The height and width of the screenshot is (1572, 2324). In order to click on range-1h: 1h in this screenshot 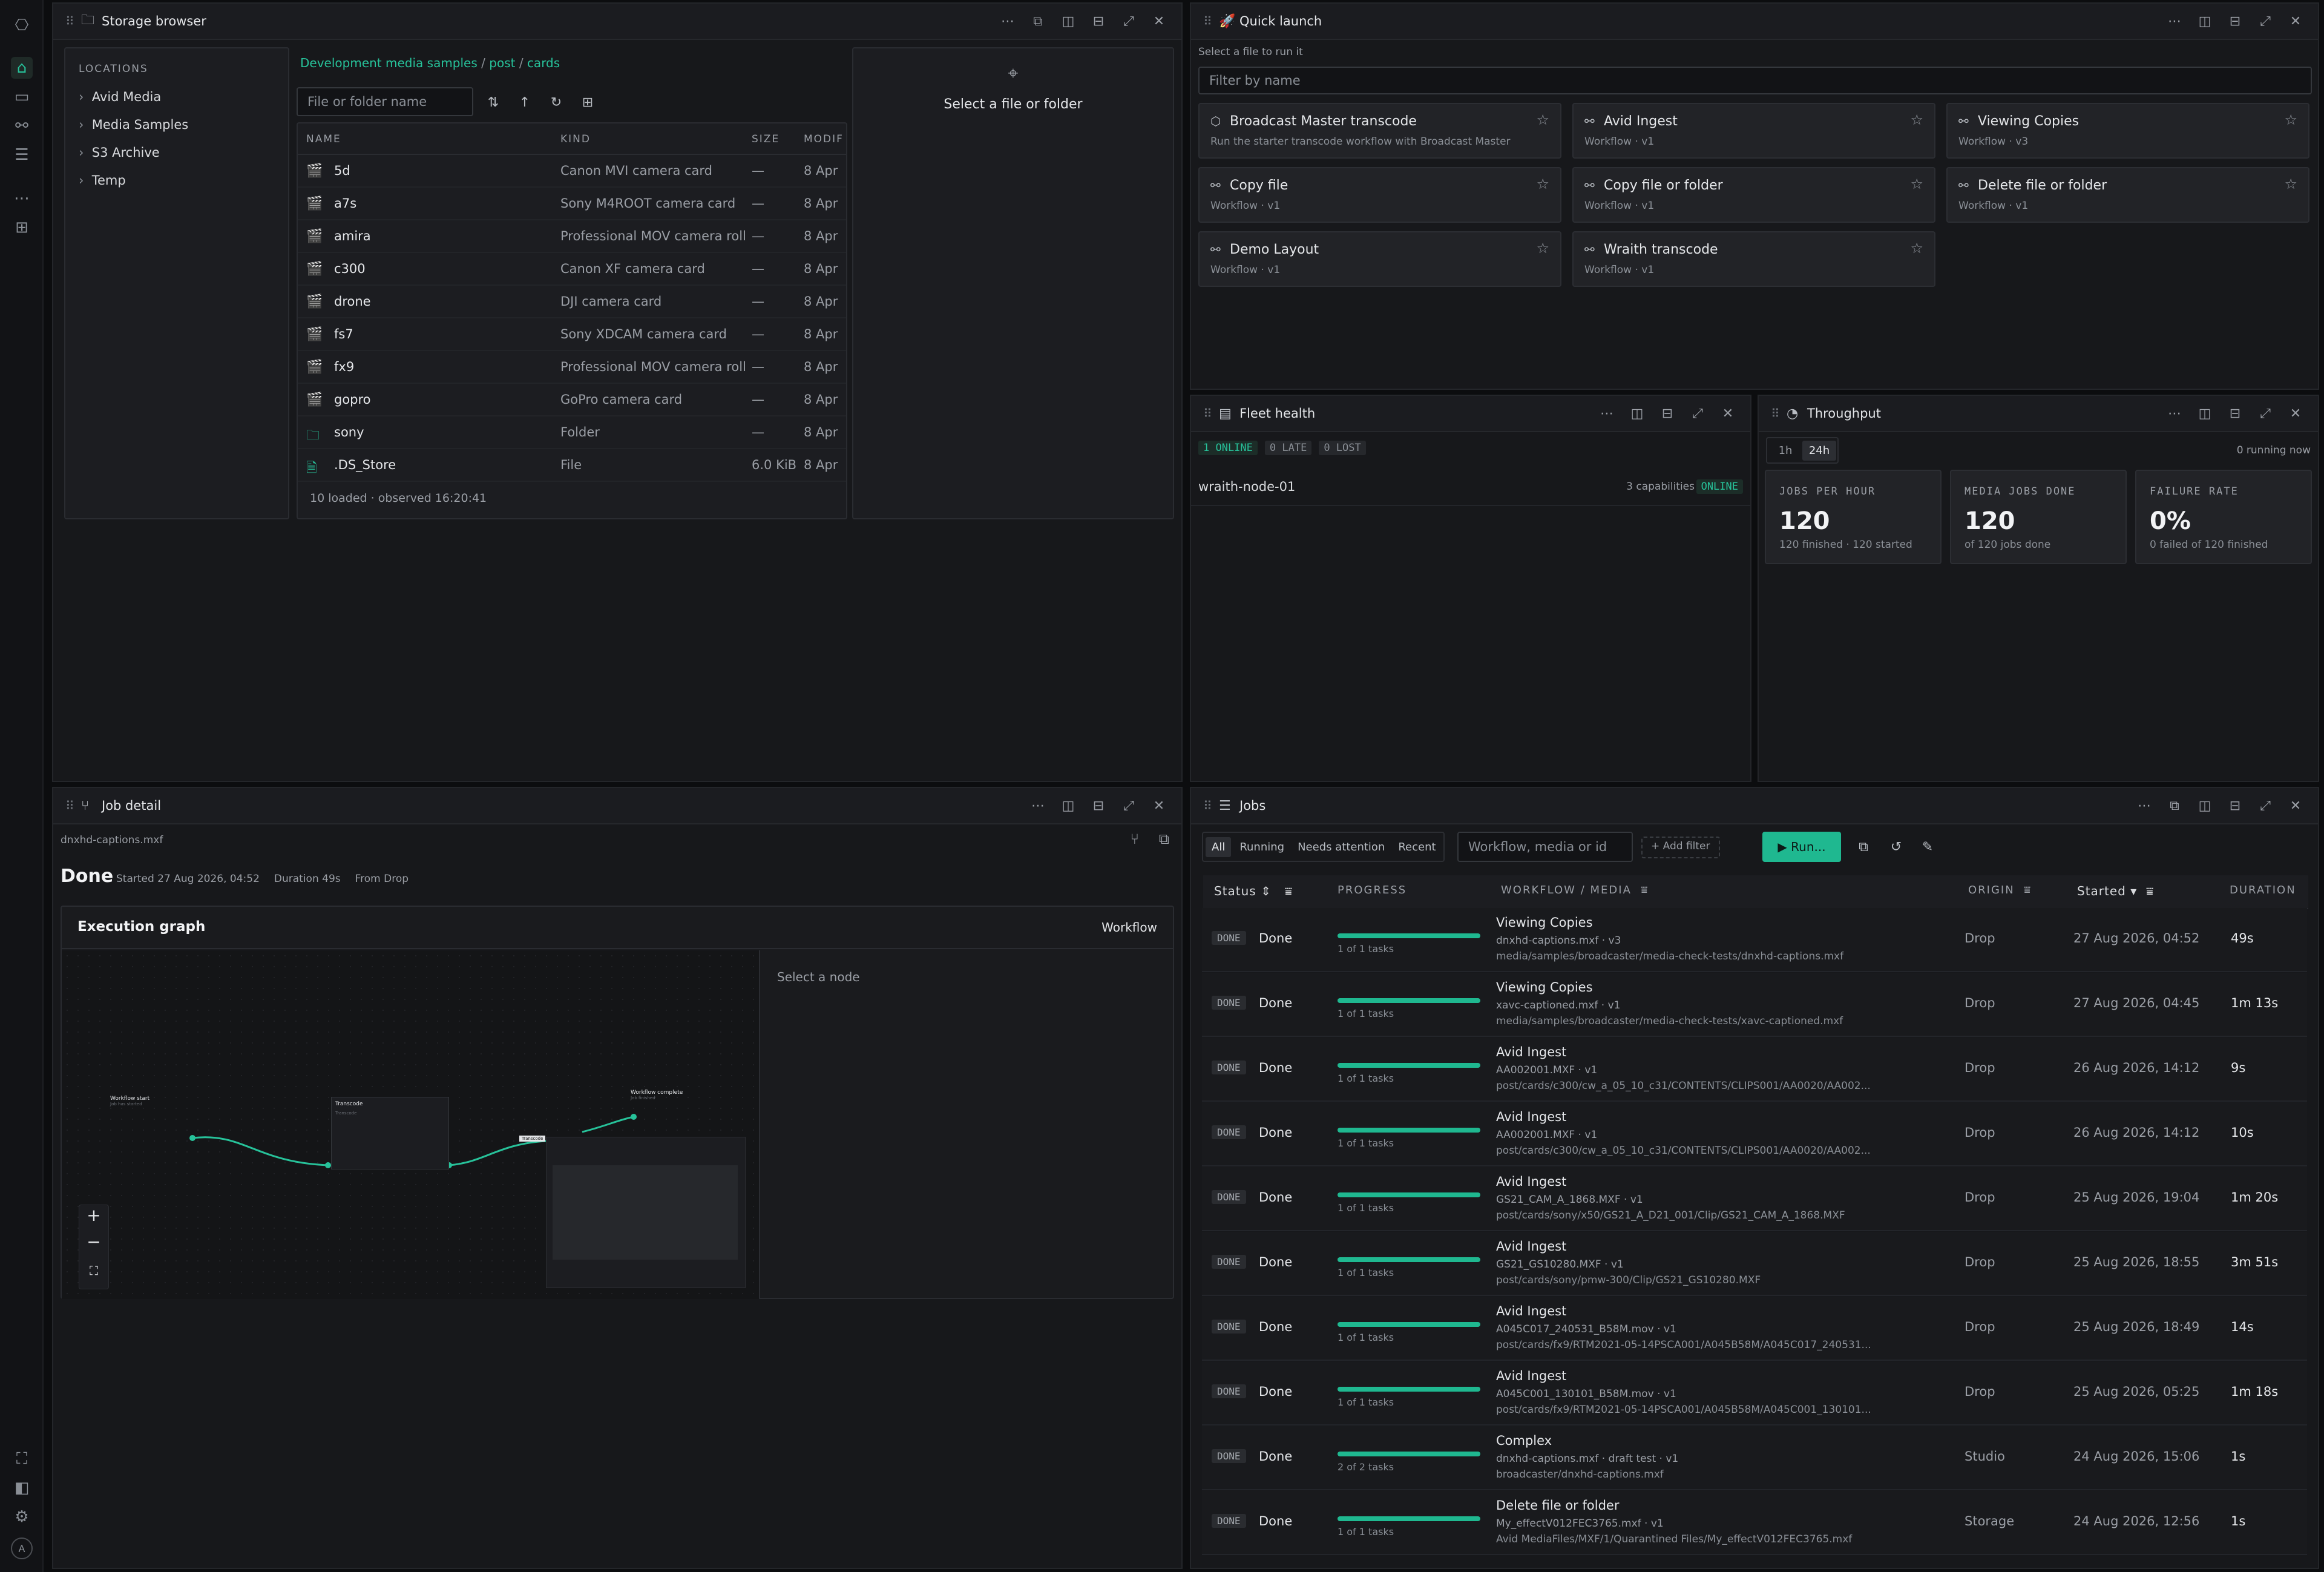, I will do `click(1785, 450)`.